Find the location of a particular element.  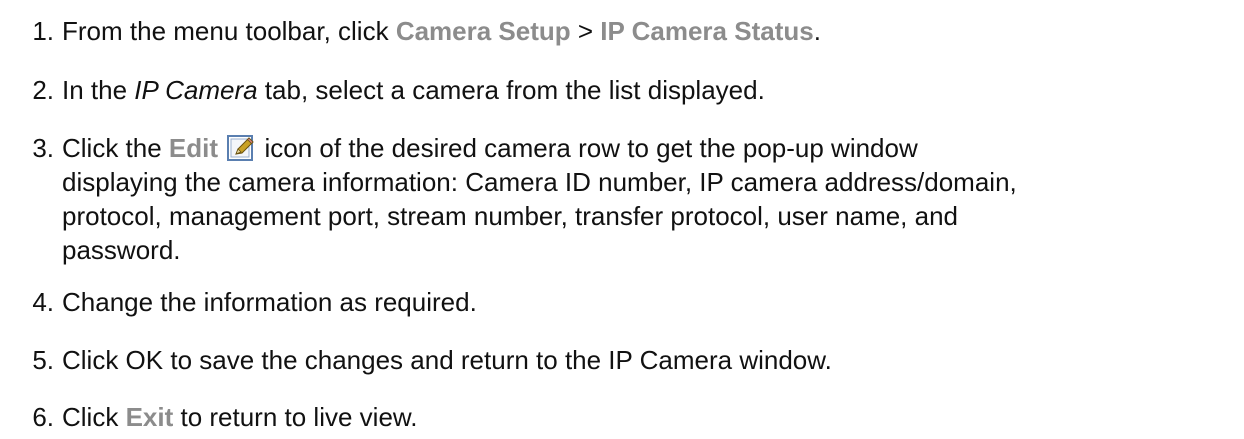

step-text-post: . is located at coordinates (817, 31).